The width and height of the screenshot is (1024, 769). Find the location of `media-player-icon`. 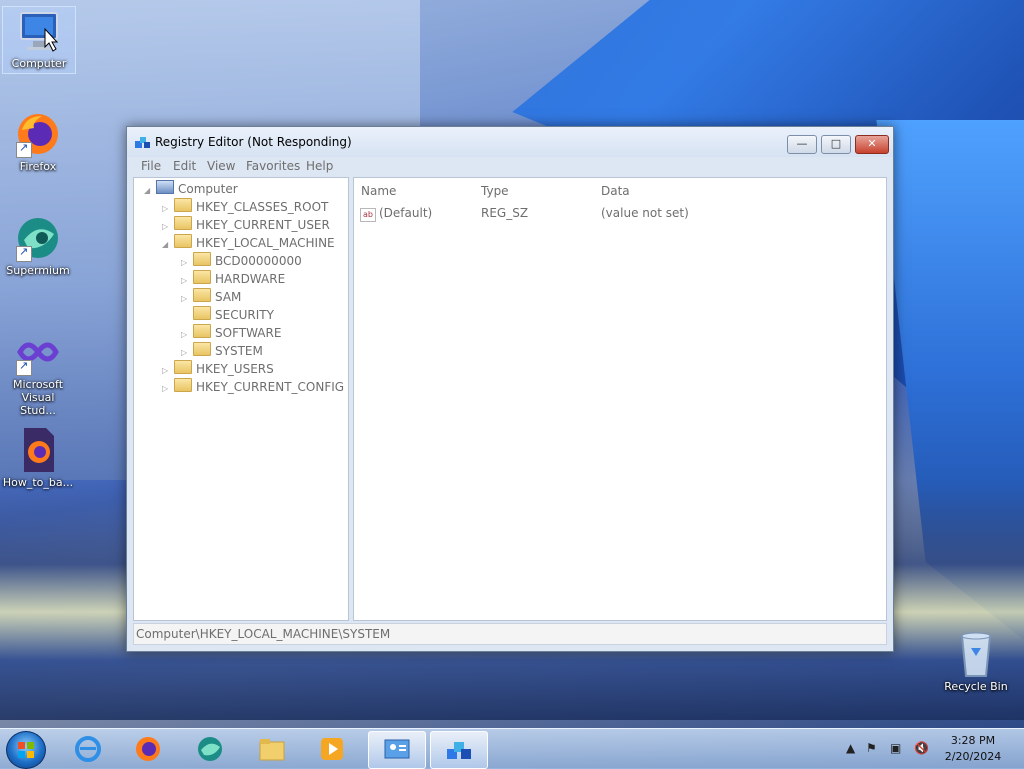

media-player-icon is located at coordinates (332, 749).